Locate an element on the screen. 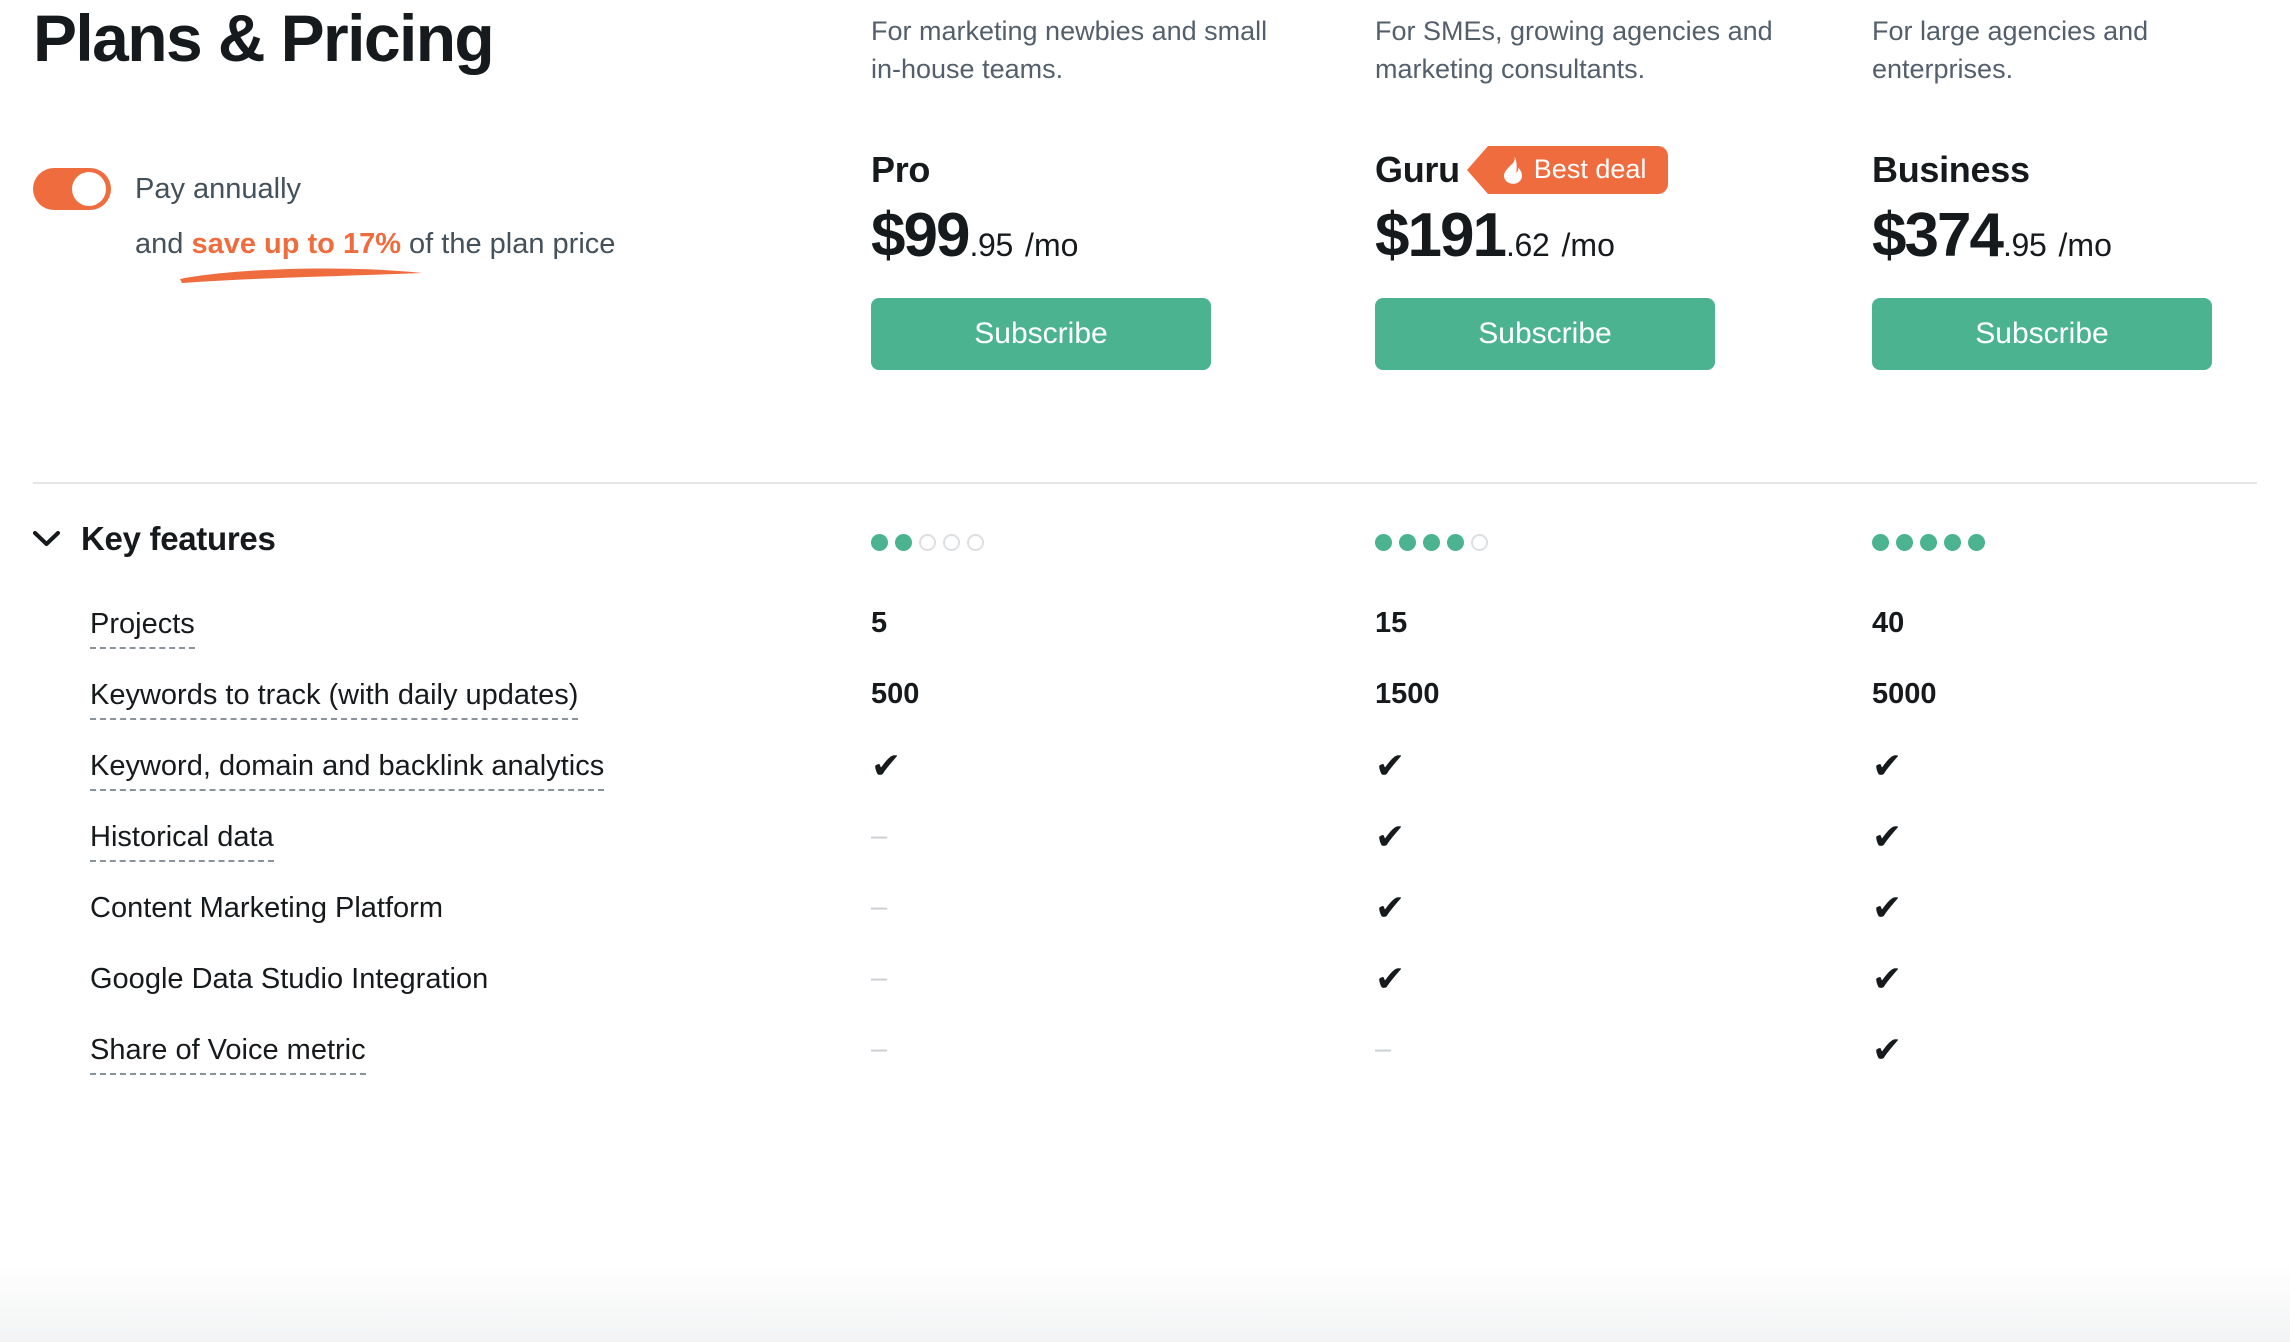  feature-row: Google Data Studio Integration – ✔ ✔ is located at coordinates (1145, 996).